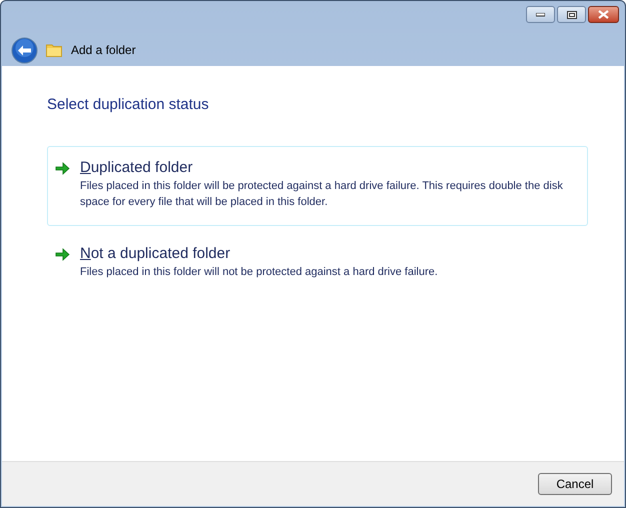 This screenshot has width=626, height=508. Describe the element at coordinates (128, 105) in the screenshot. I see `page-heading: Select duplication status` at that location.